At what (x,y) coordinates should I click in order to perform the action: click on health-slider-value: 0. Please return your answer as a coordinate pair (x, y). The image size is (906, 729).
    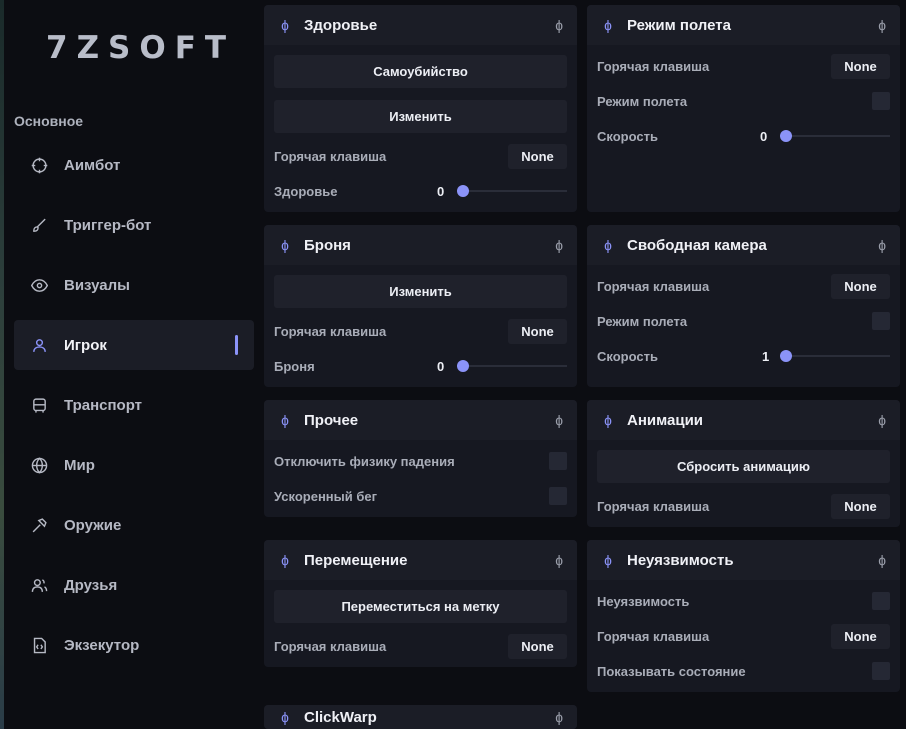
    Looking at the image, I should click on (441, 191).